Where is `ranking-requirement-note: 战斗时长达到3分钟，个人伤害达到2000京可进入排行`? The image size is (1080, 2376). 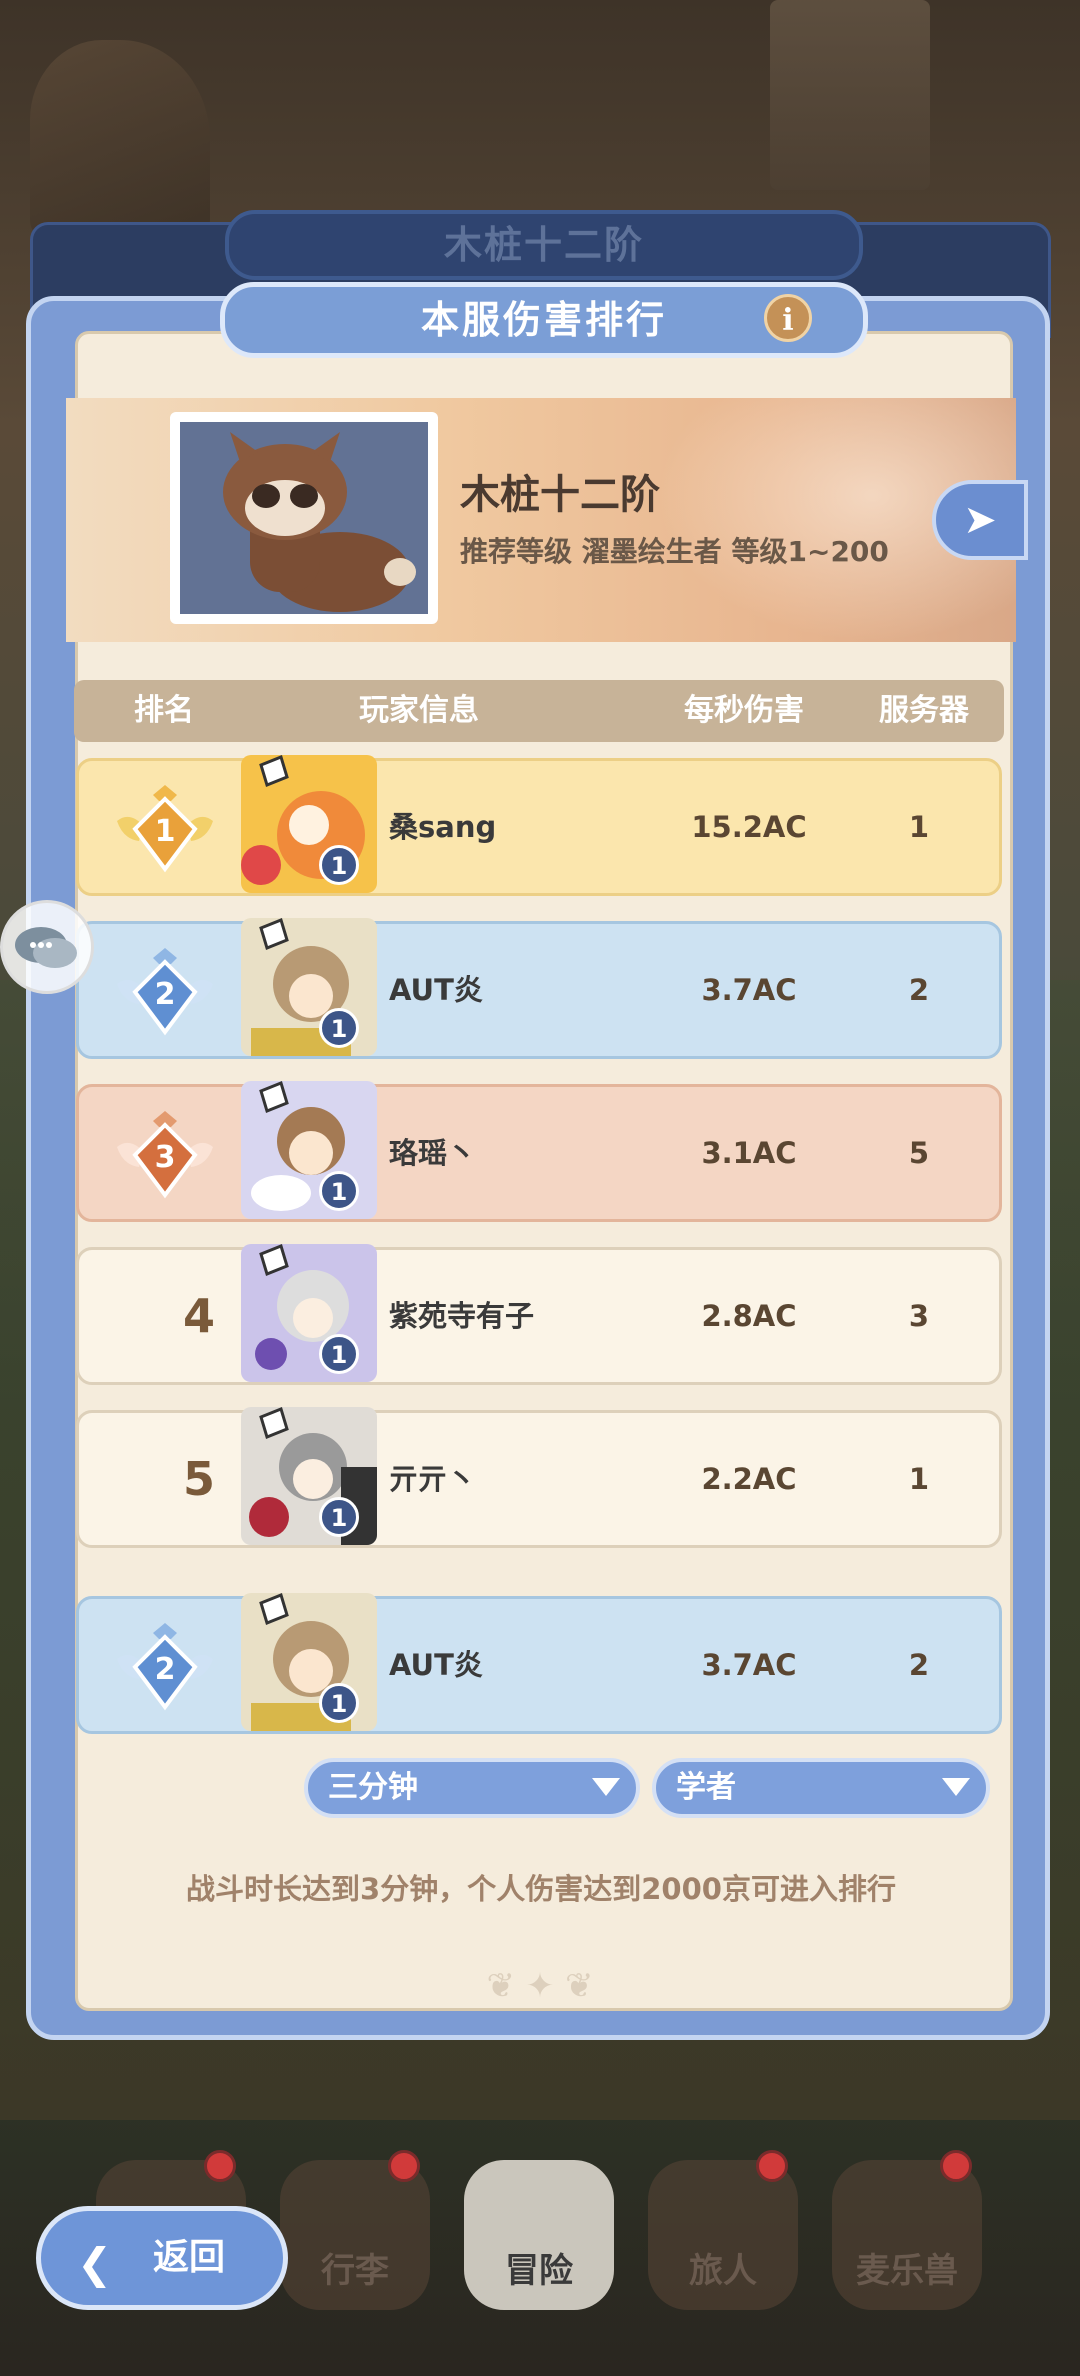
ranking-requirement-note: 战斗时长达到3分钟，个人伤害达到2000京可进入排行 is located at coordinates (541, 1889).